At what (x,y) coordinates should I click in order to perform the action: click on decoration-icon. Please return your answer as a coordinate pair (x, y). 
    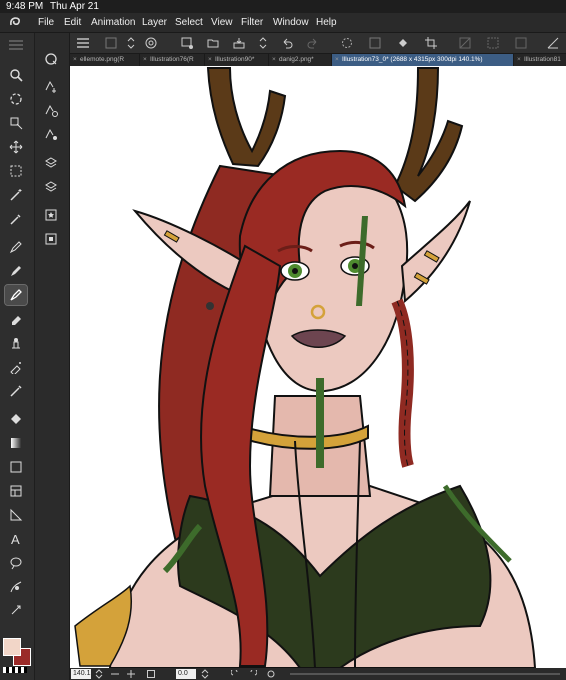
    Looking at the image, I should click on (16, 391).